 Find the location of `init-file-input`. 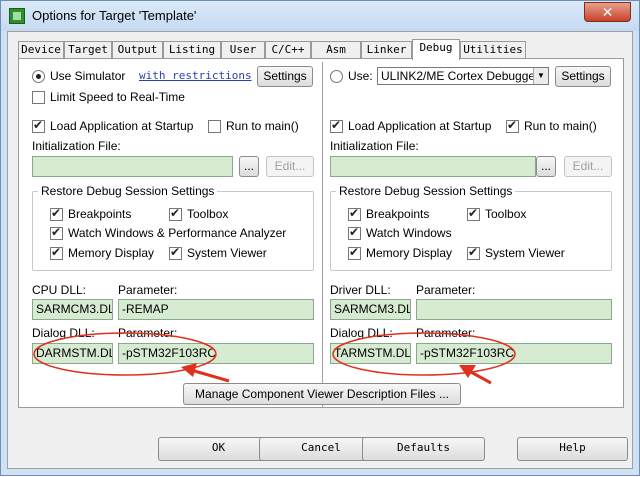

init-file-input is located at coordinates (132, 166).